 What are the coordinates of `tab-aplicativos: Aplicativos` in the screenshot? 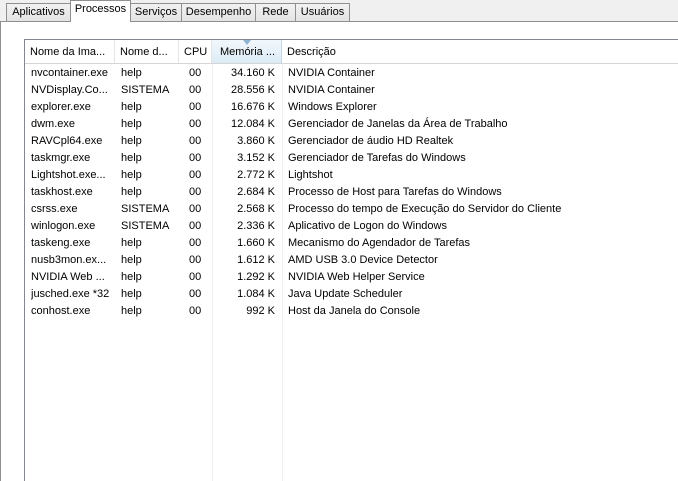 It's located at (38, 12).